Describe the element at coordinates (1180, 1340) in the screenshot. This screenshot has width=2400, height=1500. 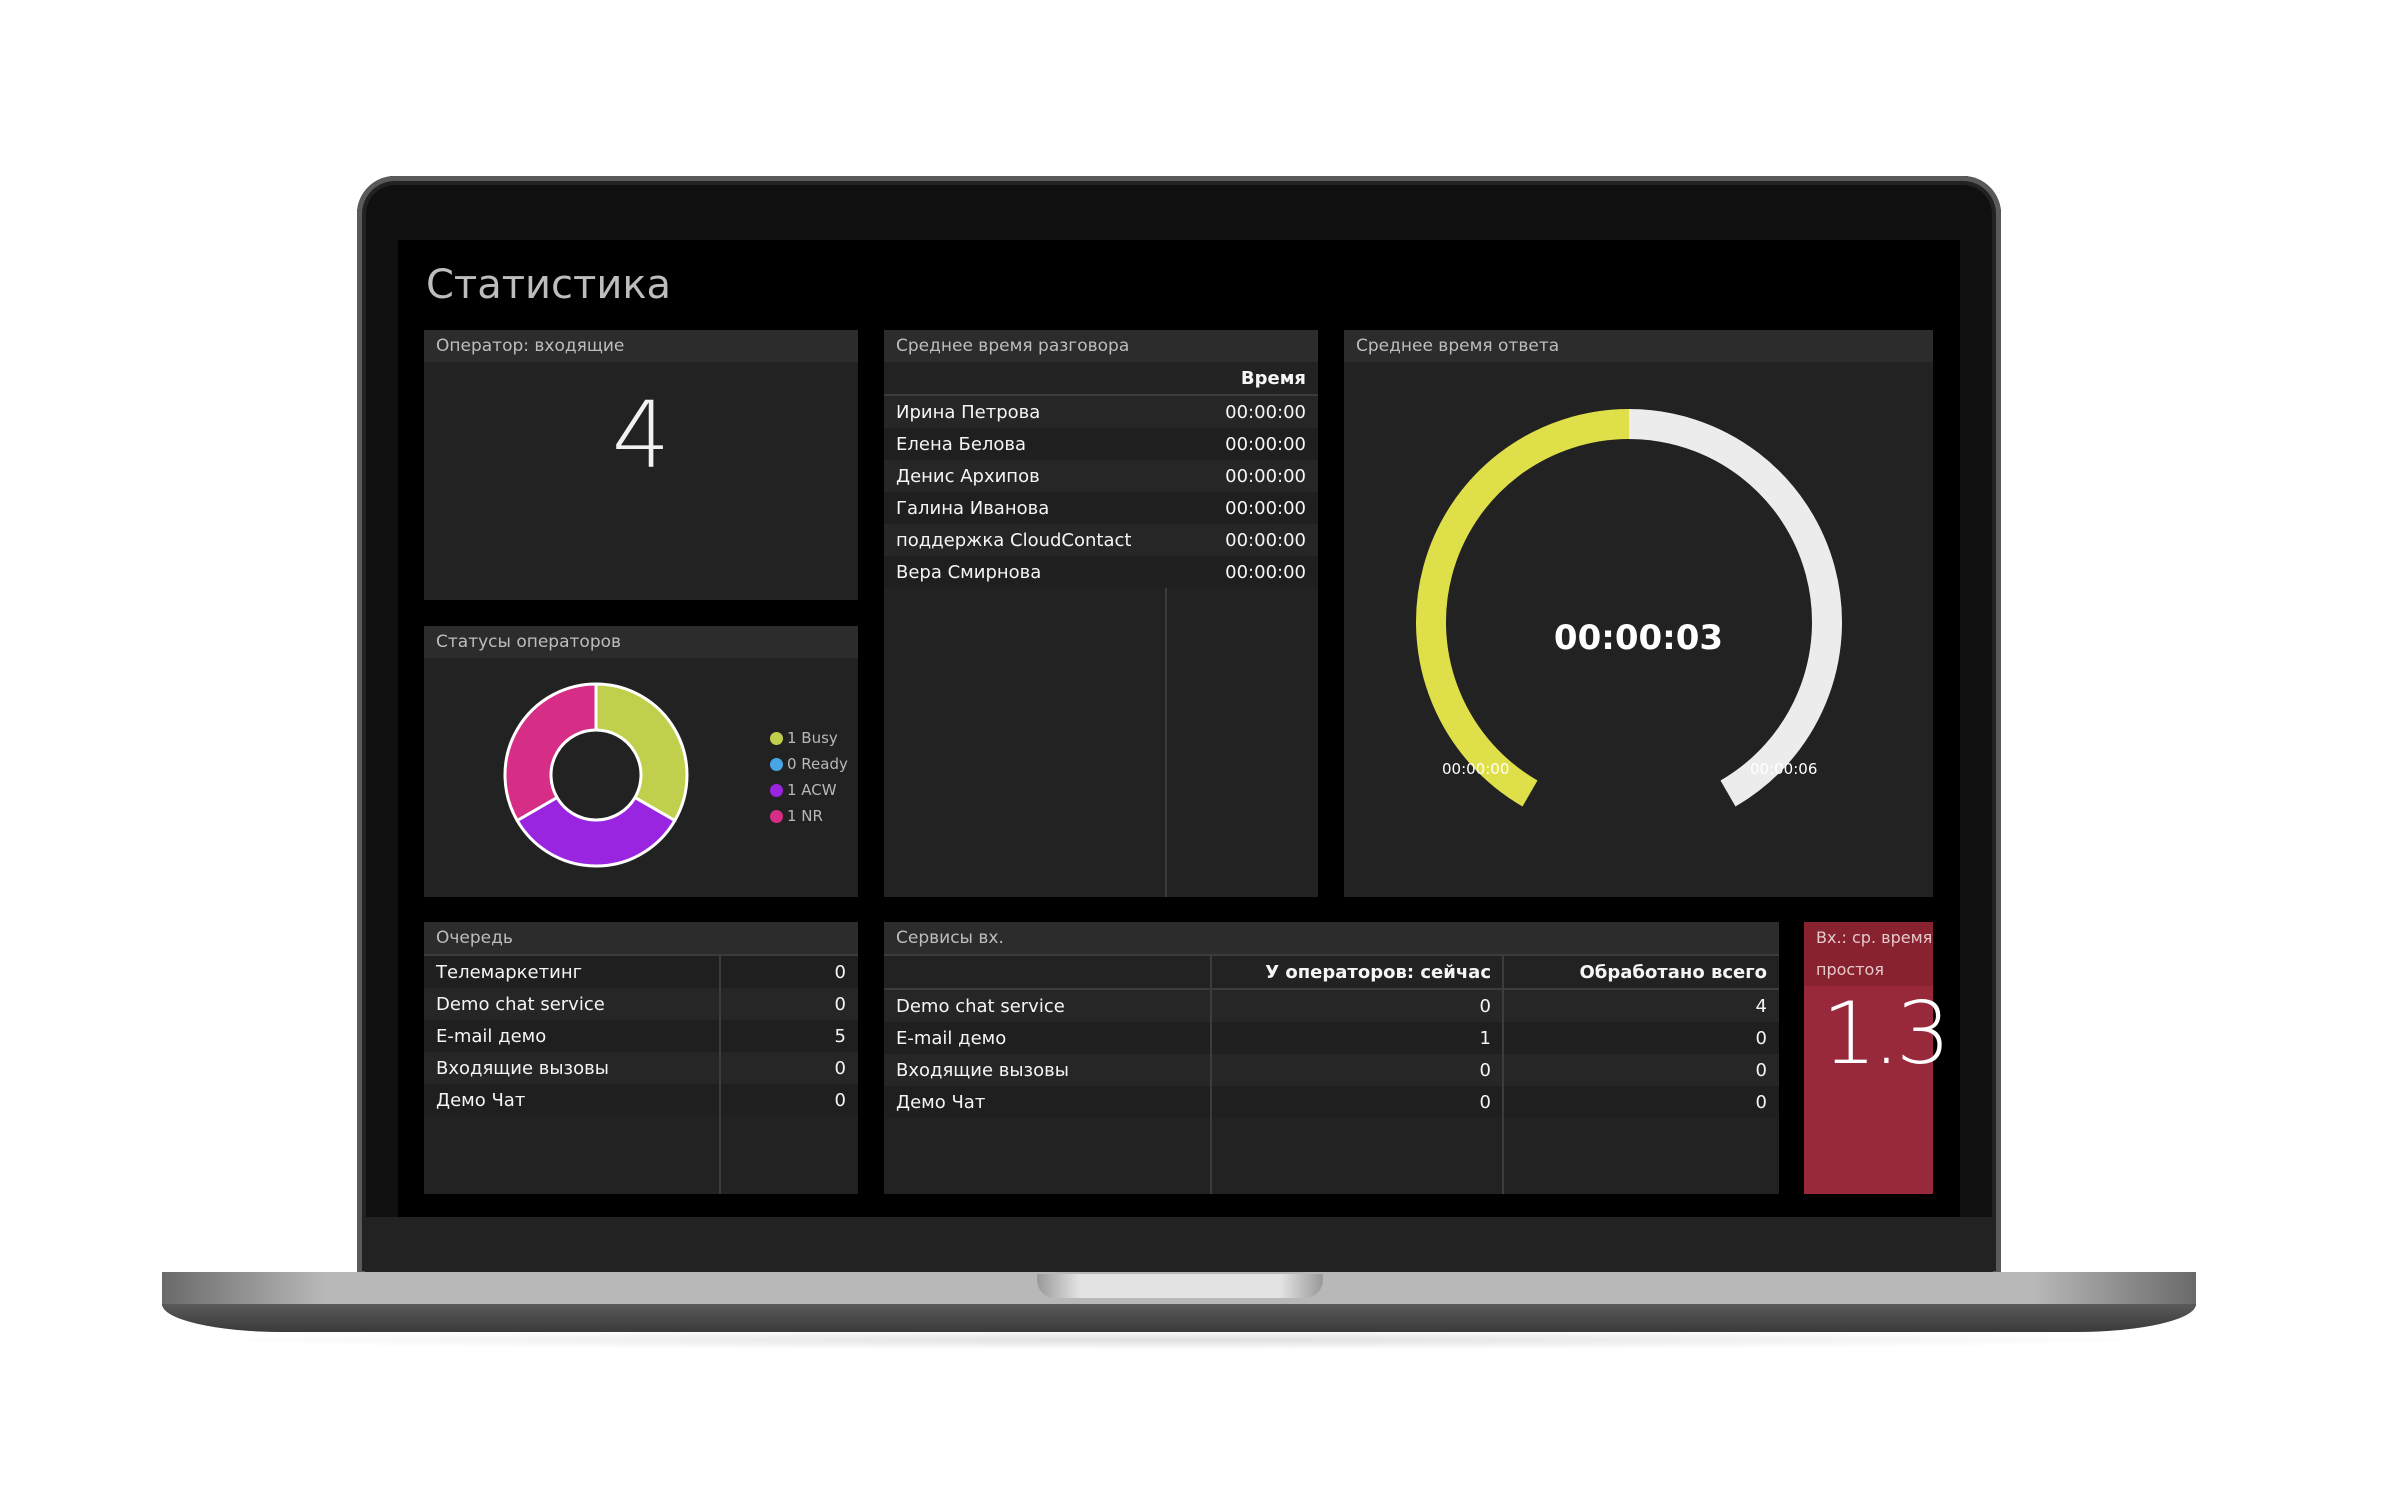
I see `laptop-shadow` at that location.